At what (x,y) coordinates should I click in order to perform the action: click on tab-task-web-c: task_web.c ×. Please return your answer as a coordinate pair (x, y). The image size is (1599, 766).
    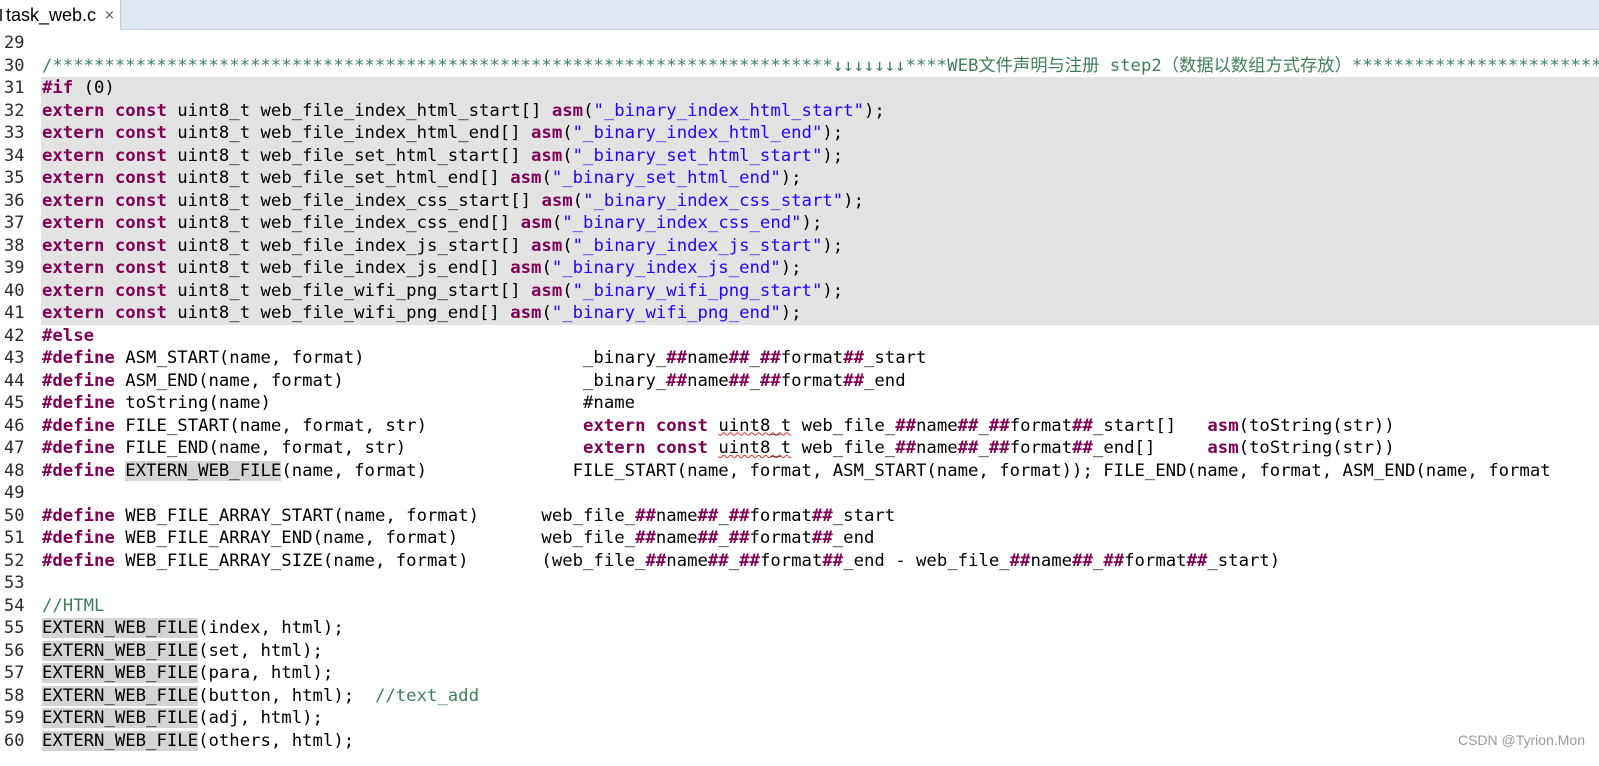
    Looking at the image, I should click on (60, 15).